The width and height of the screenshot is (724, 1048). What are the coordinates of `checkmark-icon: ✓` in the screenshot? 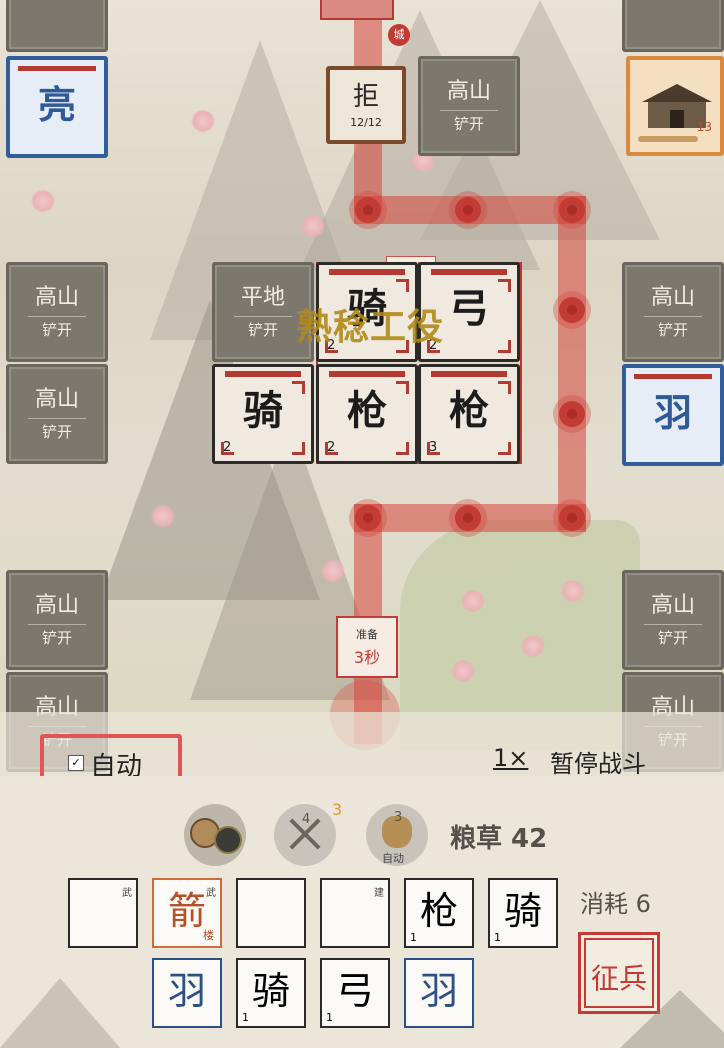 It's located at (76, 762).